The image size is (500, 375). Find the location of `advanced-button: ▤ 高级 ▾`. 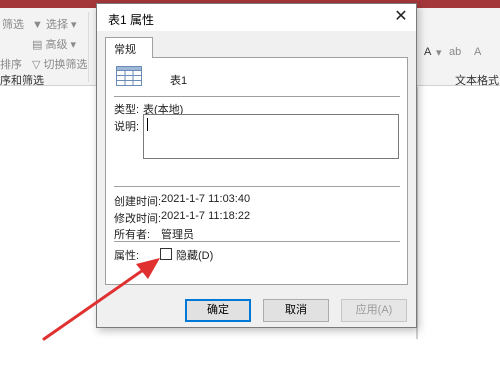

advanced-button: ▤ 高级 ▾ is located at coordinates (54, 44).